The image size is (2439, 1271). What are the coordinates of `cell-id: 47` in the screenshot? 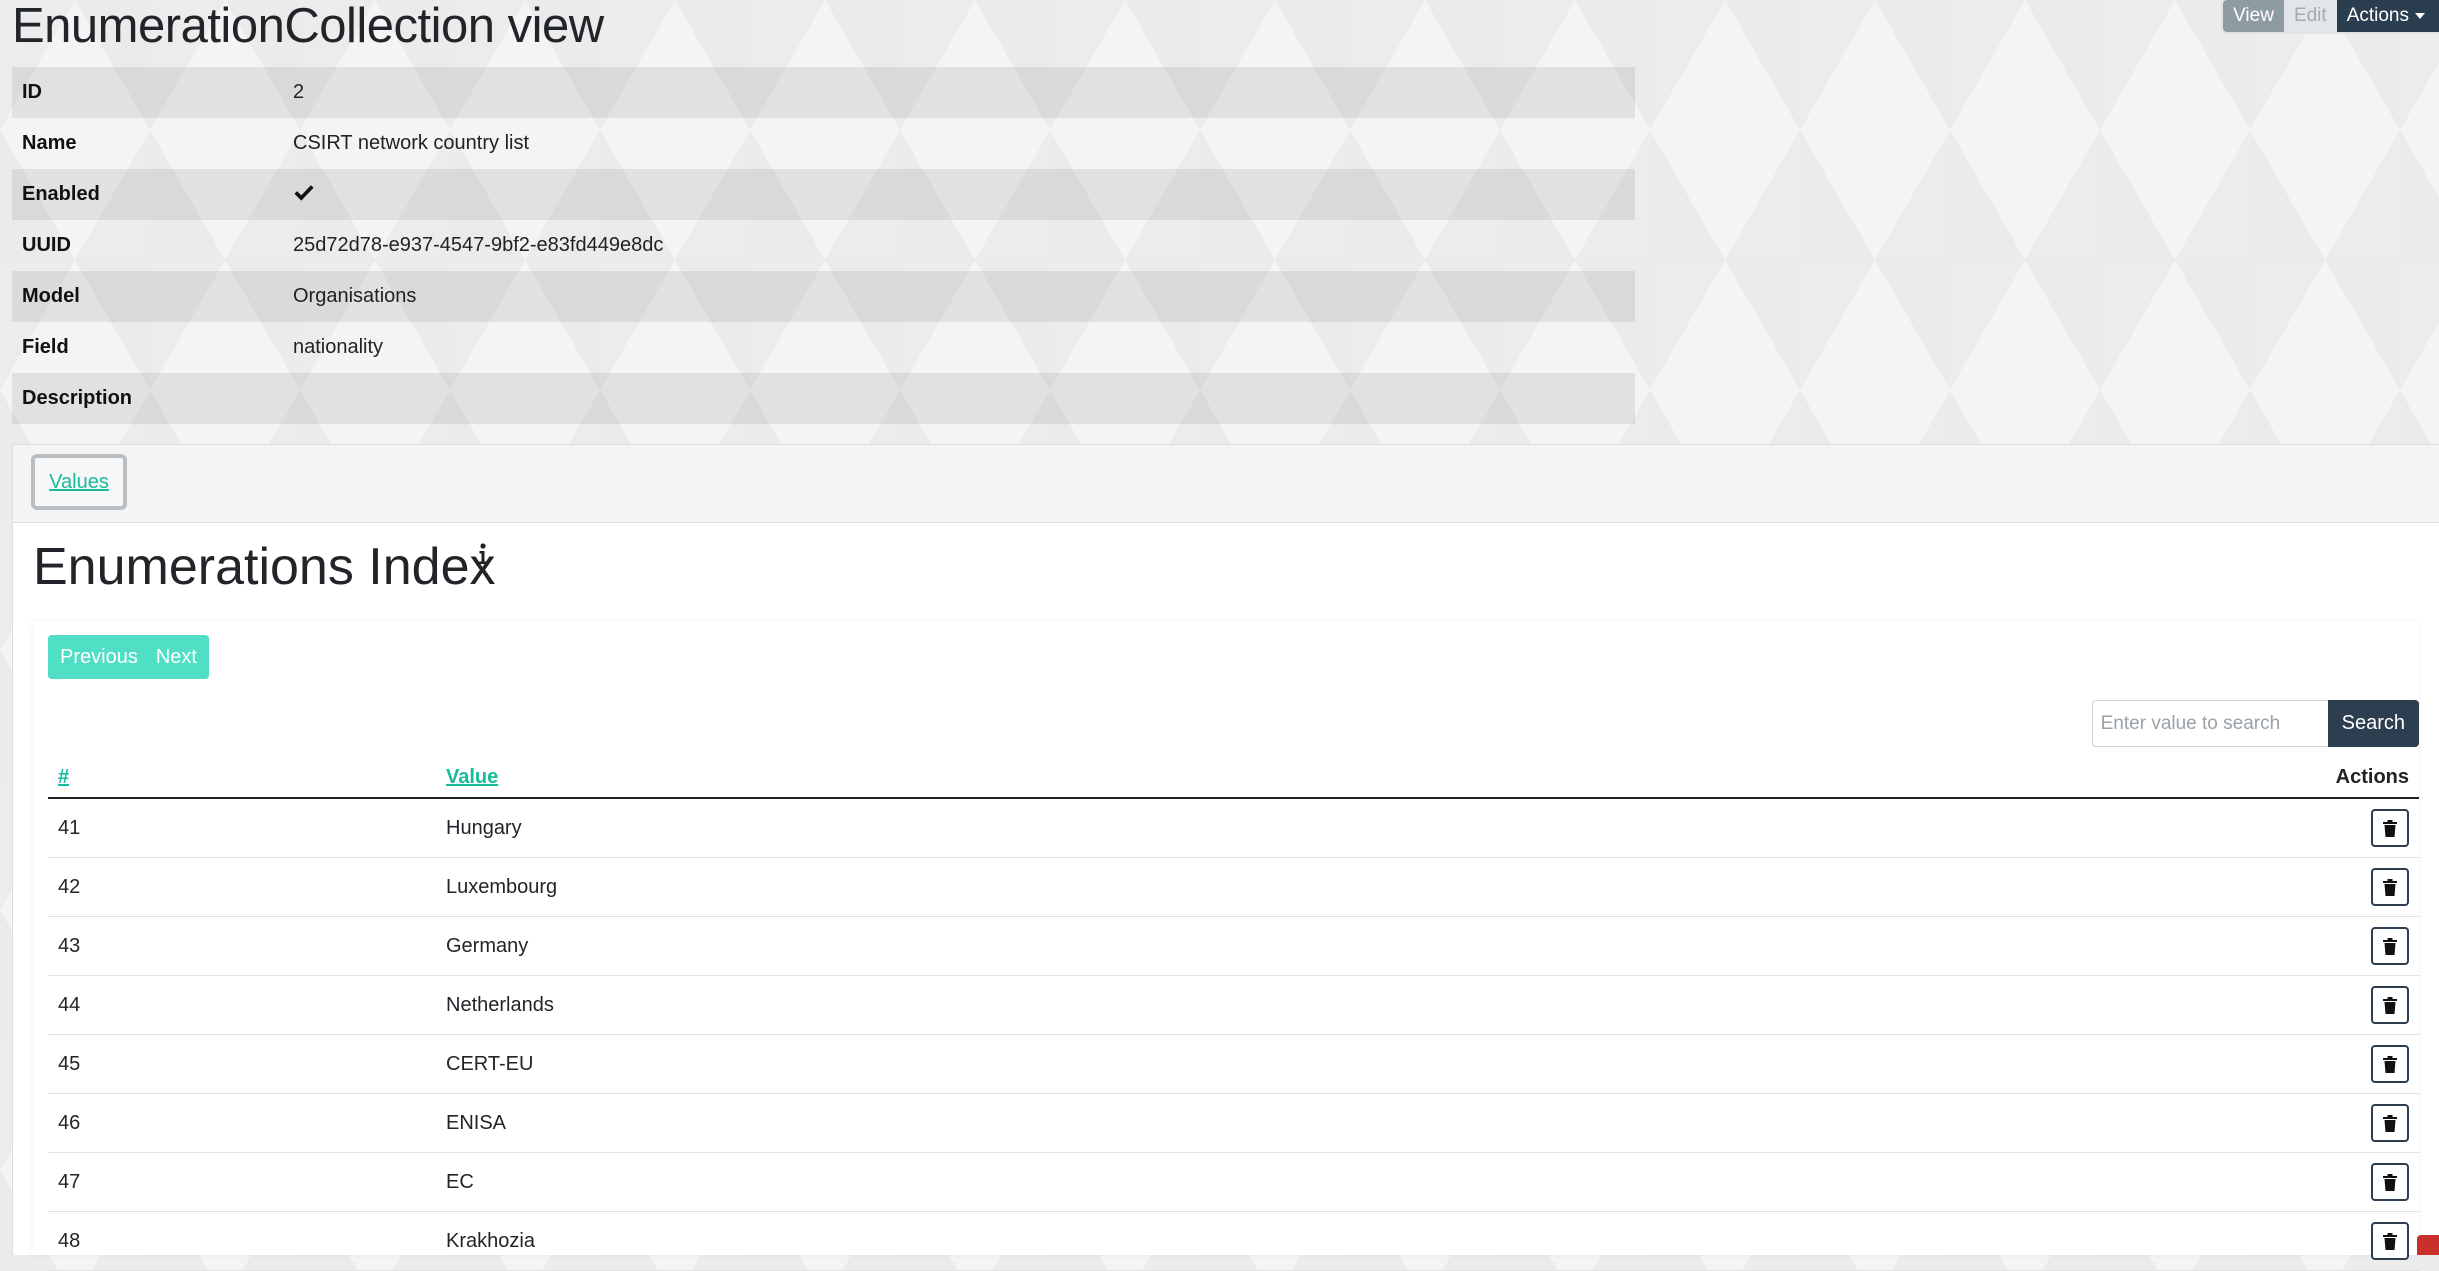 It's located at (242, 1182).